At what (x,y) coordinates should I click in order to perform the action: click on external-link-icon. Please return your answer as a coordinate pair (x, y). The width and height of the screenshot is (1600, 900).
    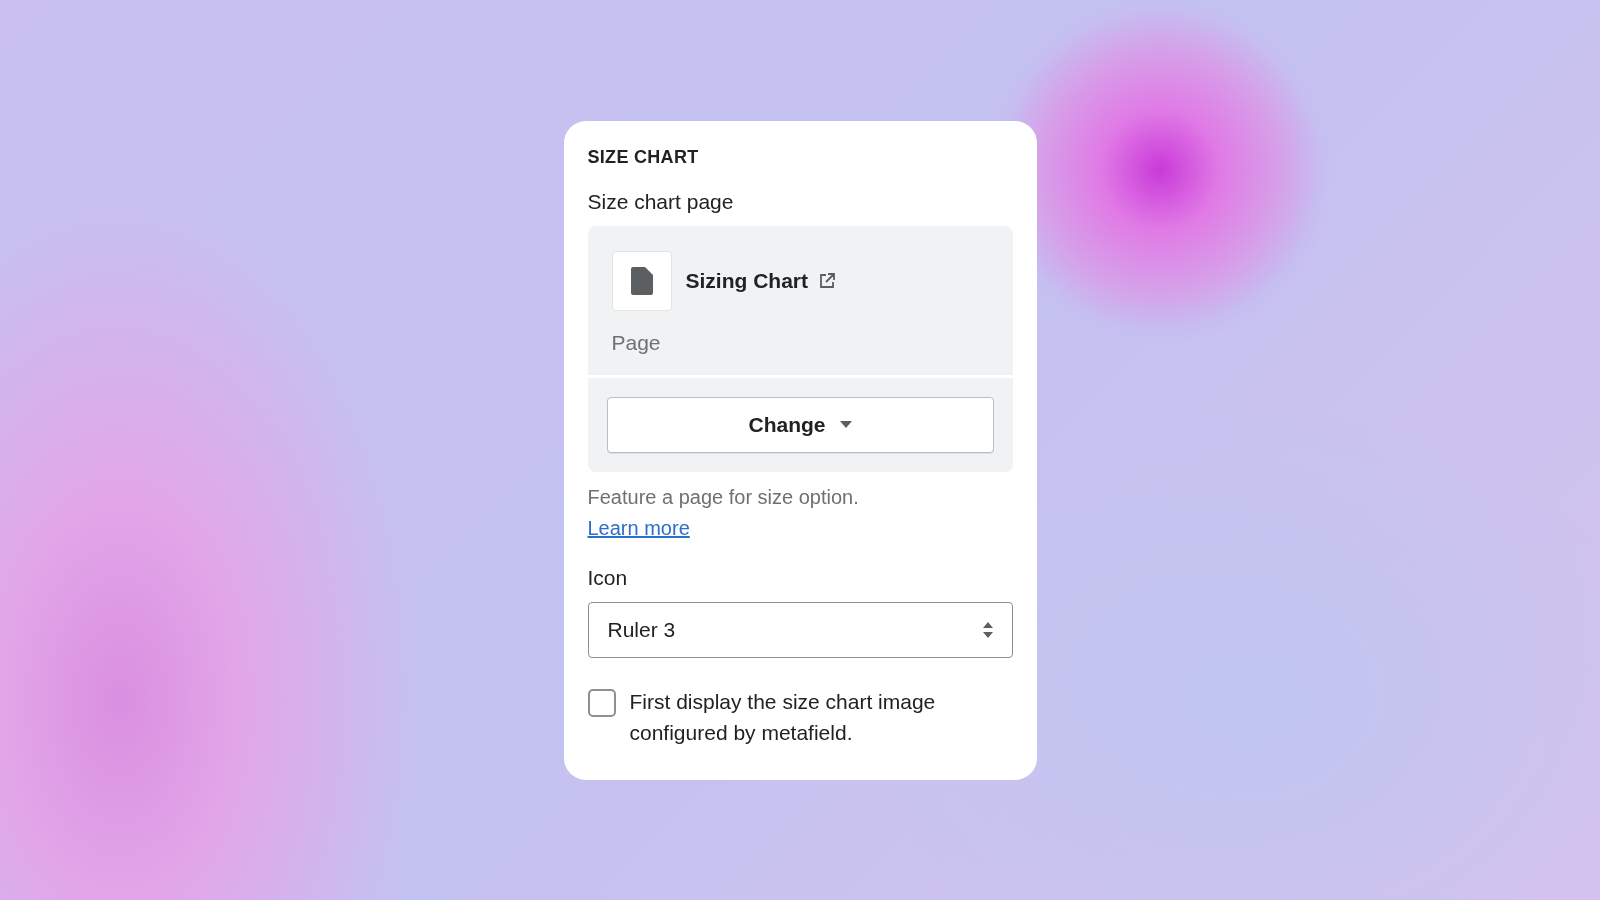
    Looking at the image, I should click on (827, 280).